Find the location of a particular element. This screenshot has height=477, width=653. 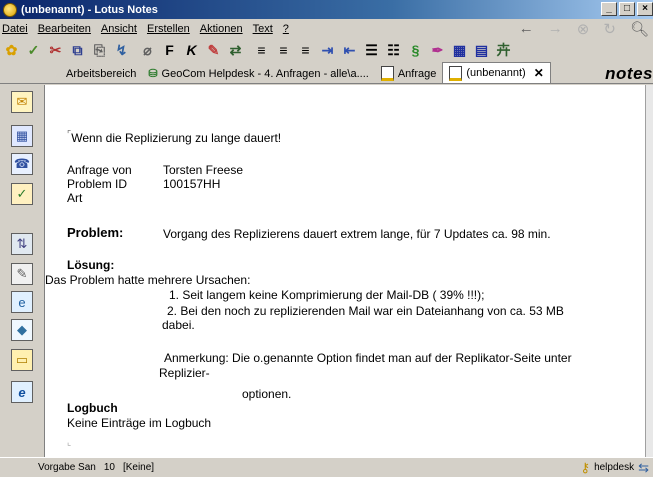

subject: Wenn die Replizierung zu lange dauert! is located at coordinates (176, 138).